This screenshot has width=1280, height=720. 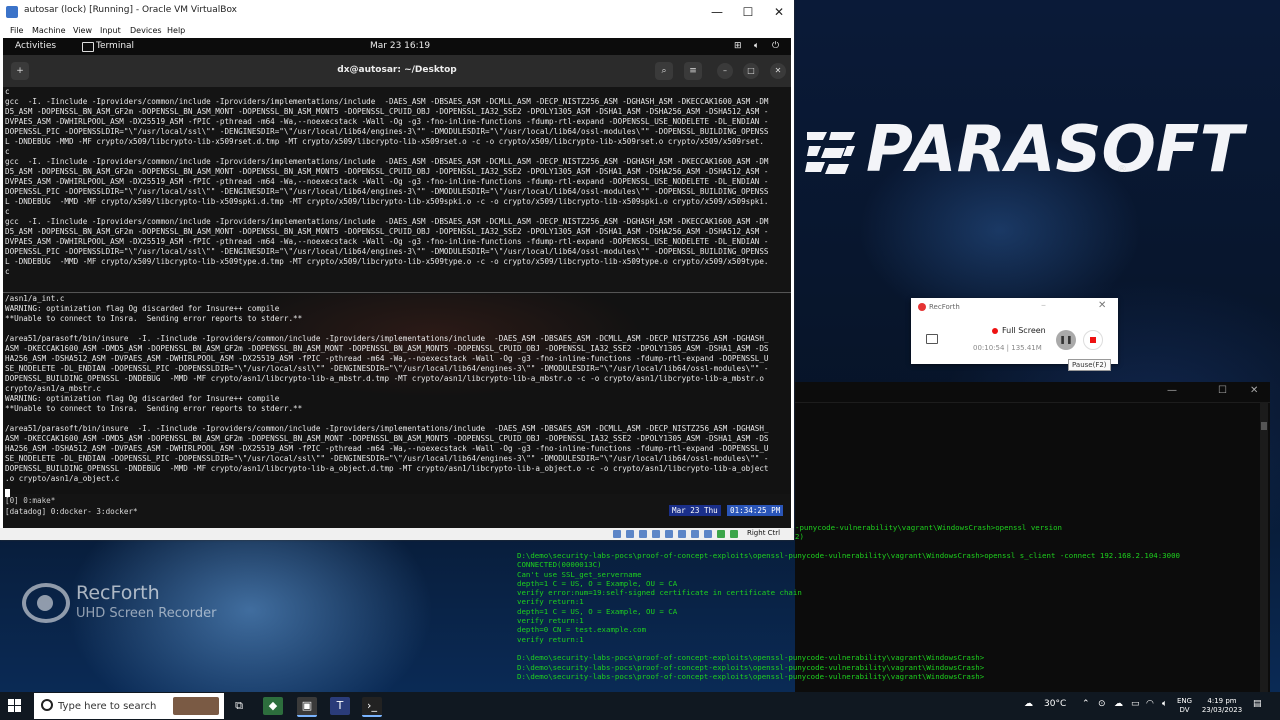 What do you see at coordinates (693, 71) in the screenshot?
I see `hamburger-menu-icon: ≡` at bounding box center [693, 71].